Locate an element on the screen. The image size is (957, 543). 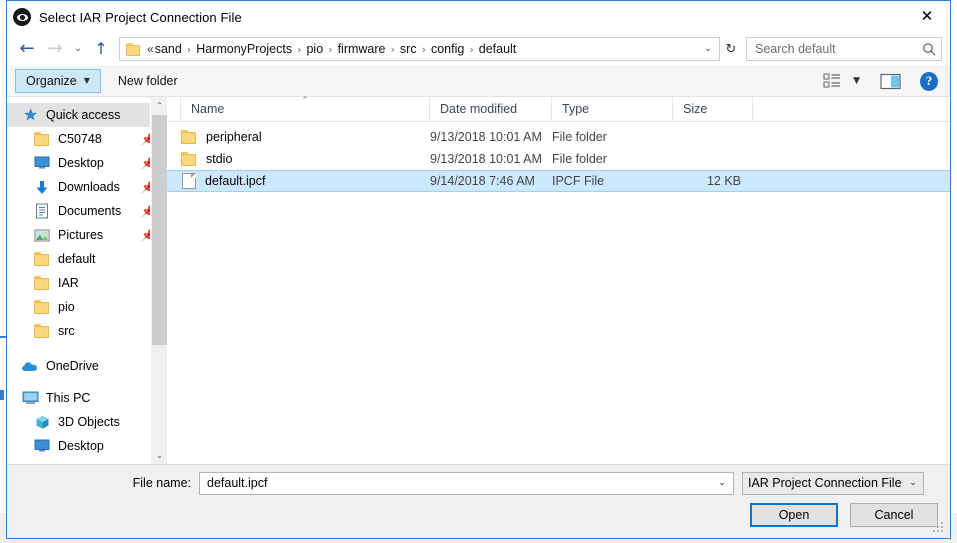
dialog-button-row: Open Cancel is located at coordinates (844, 515).